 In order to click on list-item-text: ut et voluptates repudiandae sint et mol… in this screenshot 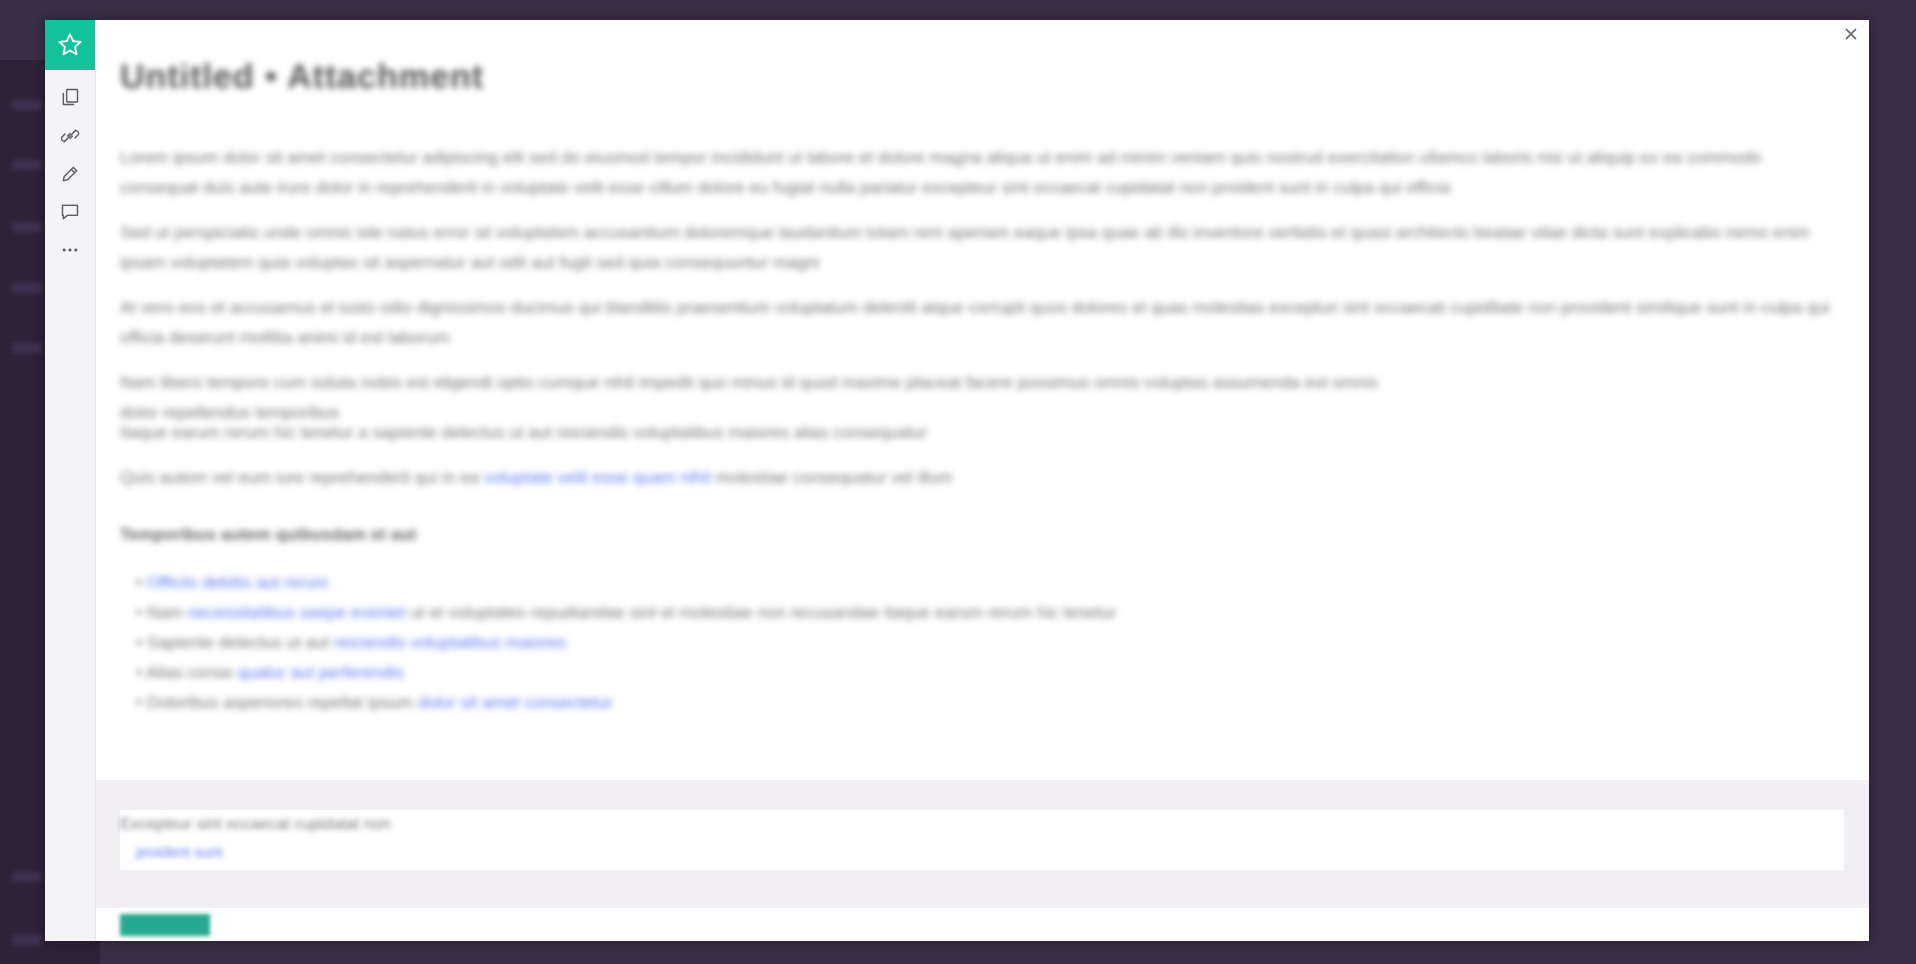, I will do `click(761, 612)`.